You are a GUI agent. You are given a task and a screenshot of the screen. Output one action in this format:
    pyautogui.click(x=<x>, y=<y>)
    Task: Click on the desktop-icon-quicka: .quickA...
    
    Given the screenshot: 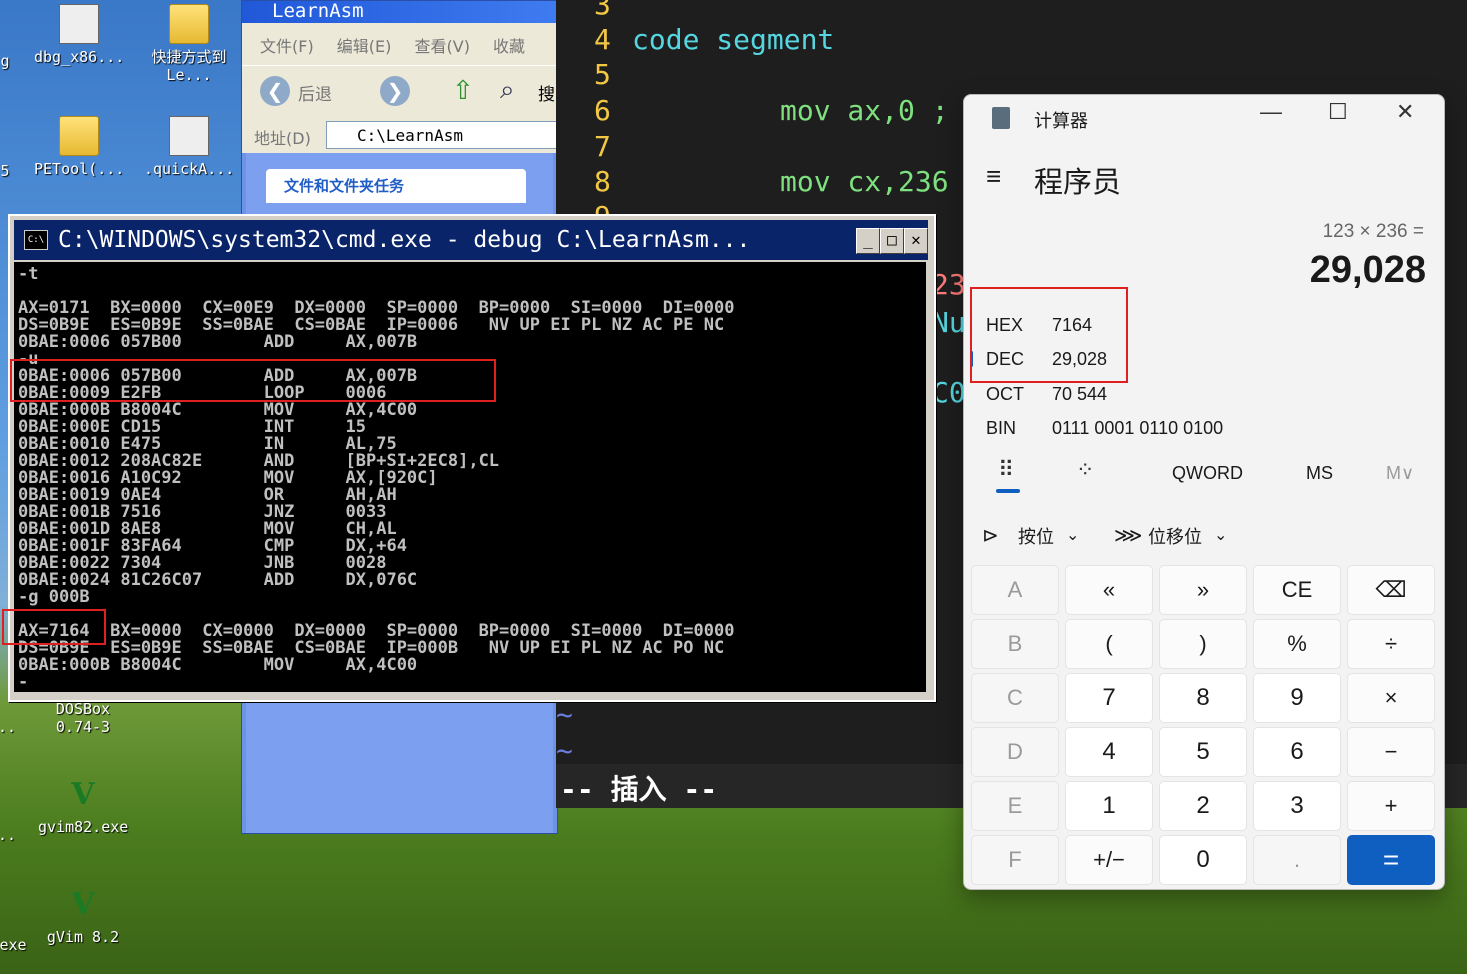 What is the action you would take?
    pyautogui.click(x=189, y=147)
    